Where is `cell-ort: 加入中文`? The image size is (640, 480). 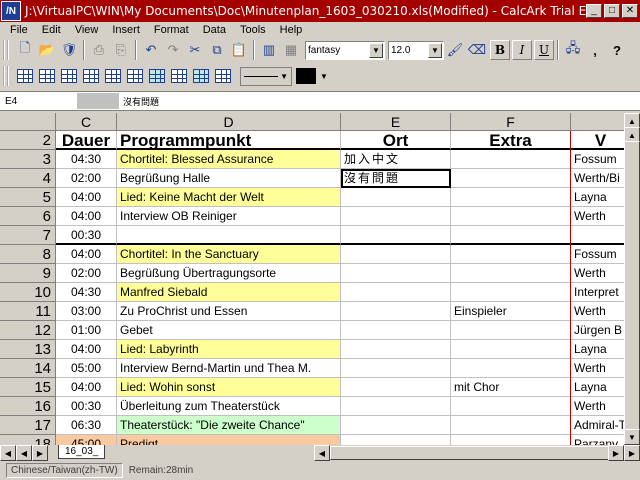
cell-ort: 加入中文 is located at coordinates (396, 159).